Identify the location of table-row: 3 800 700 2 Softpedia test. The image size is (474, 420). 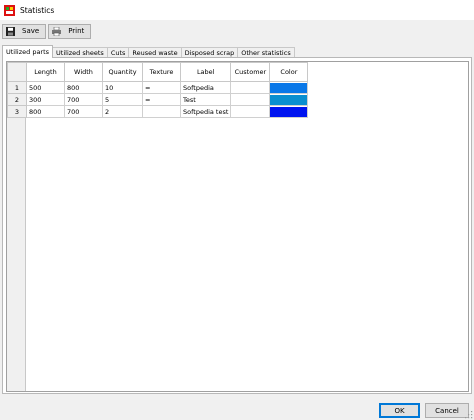
(158, 111).